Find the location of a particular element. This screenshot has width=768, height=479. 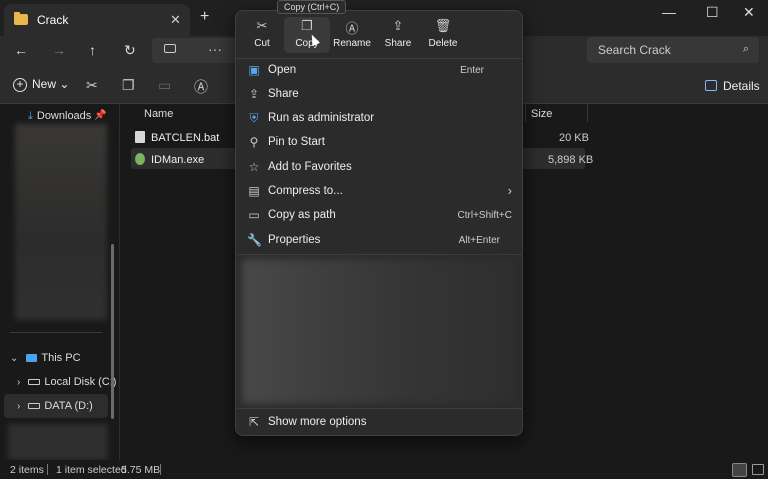

folder-icon is located at coordinates (21, 18).